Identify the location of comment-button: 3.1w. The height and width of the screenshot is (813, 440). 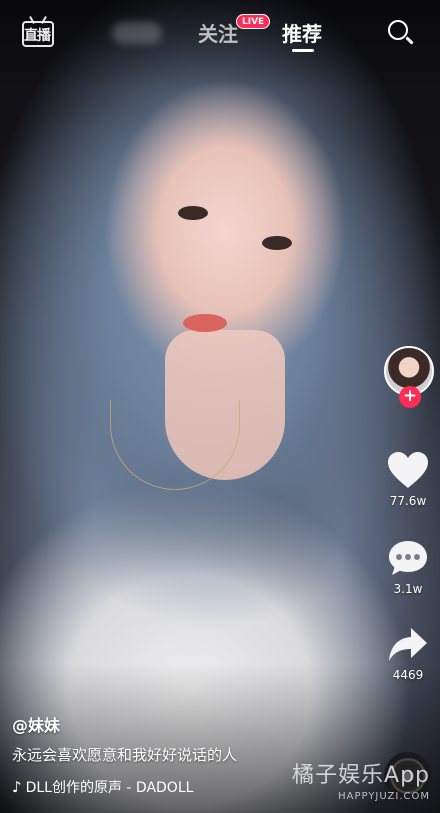
(408, 567).